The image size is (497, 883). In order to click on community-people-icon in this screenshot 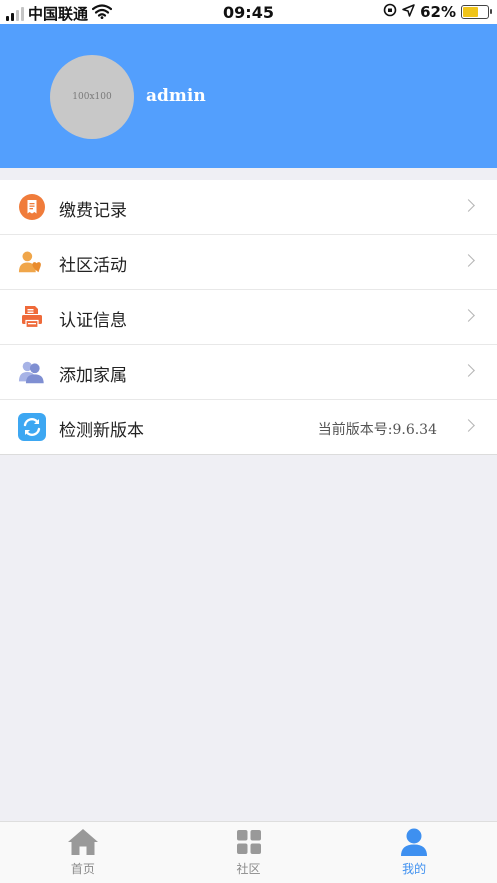, I will do `click(32, 262)`.